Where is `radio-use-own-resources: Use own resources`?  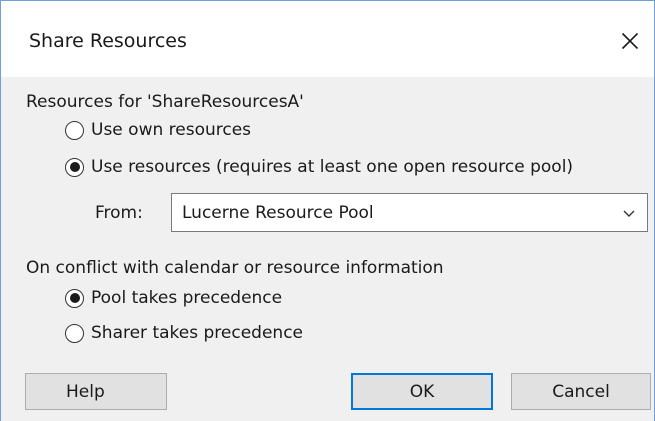 radio-use-own-resources: Use own resources is located at coordinates (158, 130).